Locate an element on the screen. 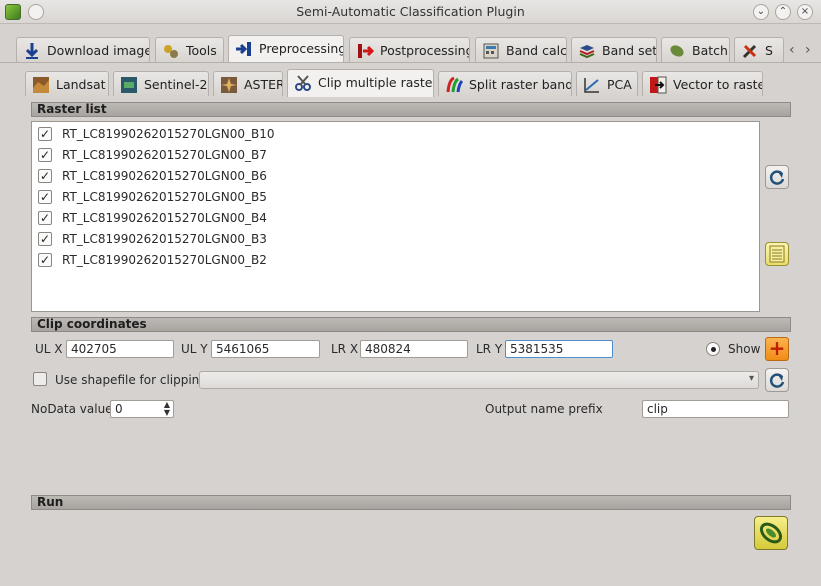  tab-label: Split raster bands is located at coordinates (520, 84).